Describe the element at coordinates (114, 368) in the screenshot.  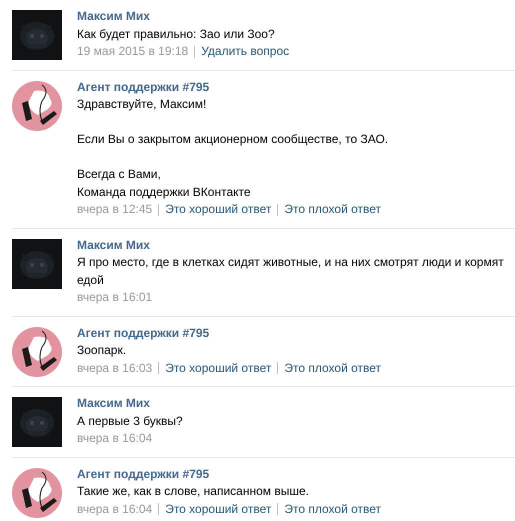
I see `message-date: вчера в 16:03` at that location.